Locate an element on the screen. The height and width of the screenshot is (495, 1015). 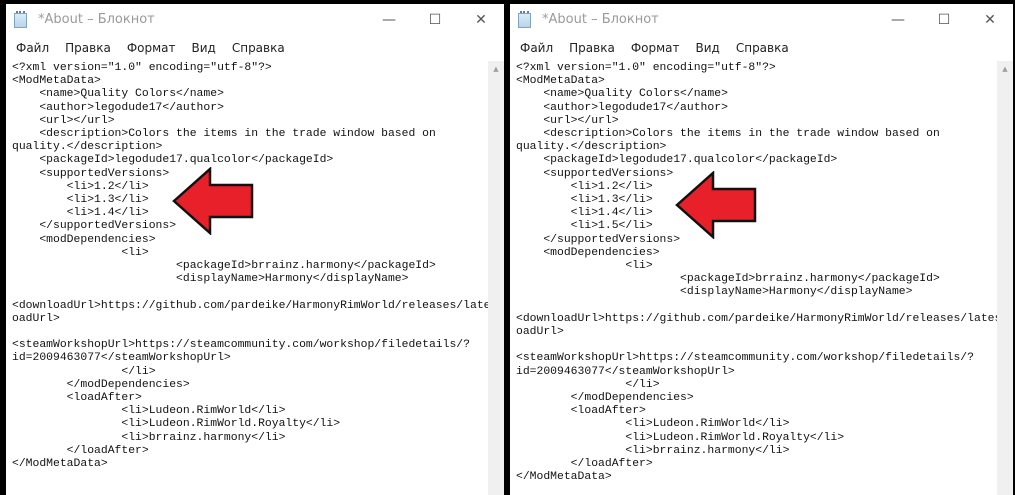
red-arrow-right-icon is located at coordinates (716, 205).